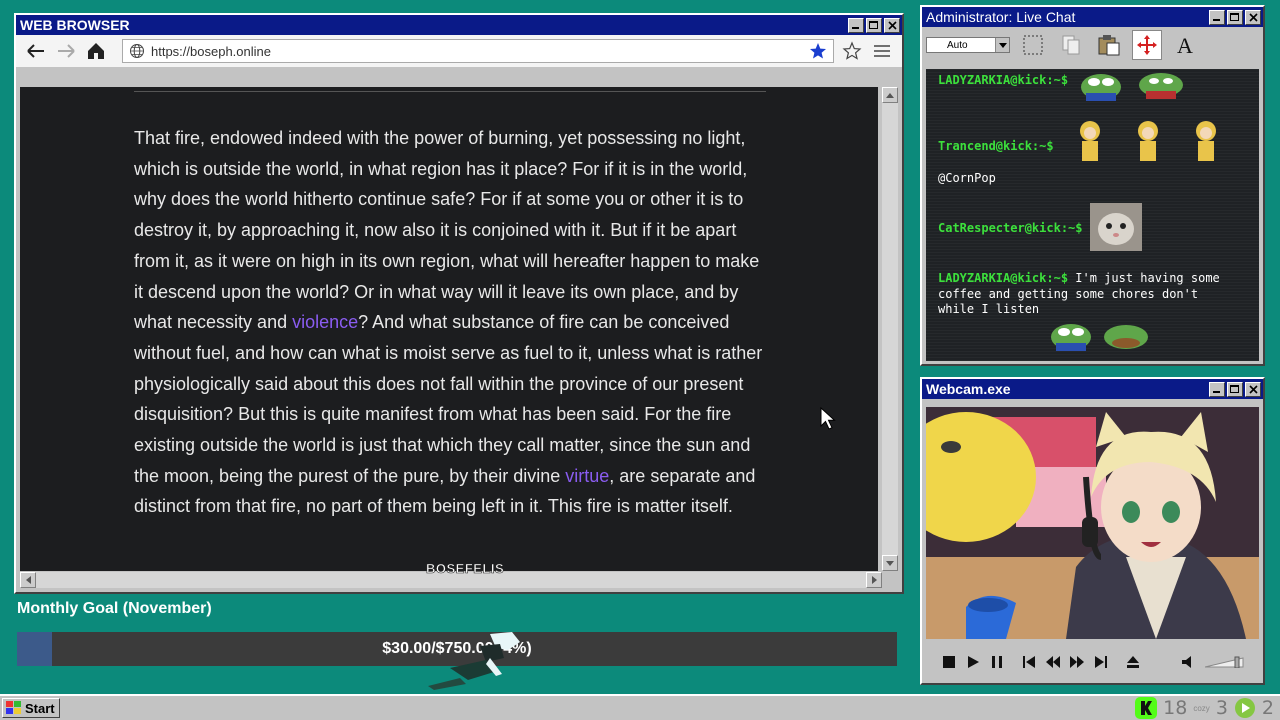 The image size is (1280, 720). I want to click on chat-username: CatRespecter@kick:~$, so click(1010, 228).